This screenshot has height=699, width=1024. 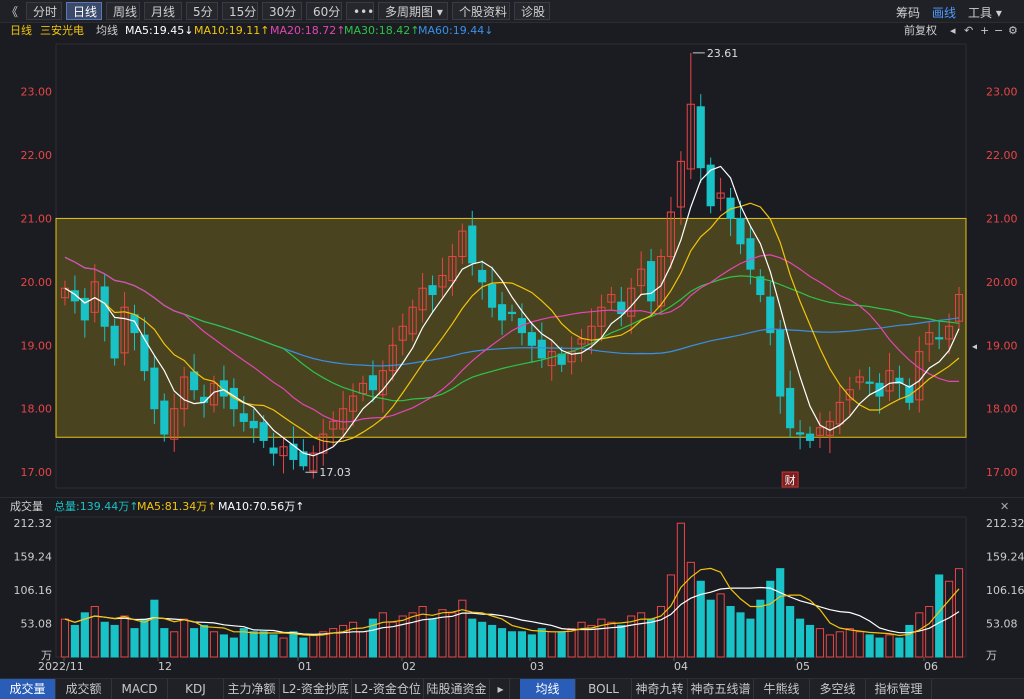 I want to click on indicator-tab-6: L2-资金仓位, so click(x=388, y=689).